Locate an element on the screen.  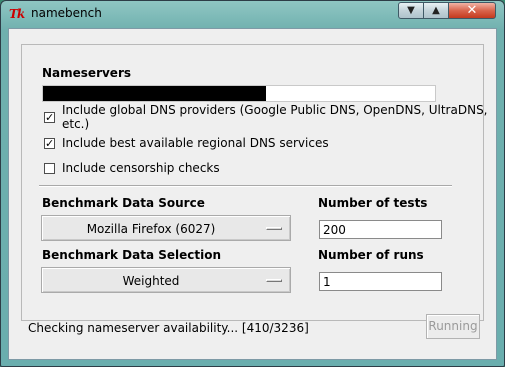
running-button: Running is located at coordinates (453, 326).